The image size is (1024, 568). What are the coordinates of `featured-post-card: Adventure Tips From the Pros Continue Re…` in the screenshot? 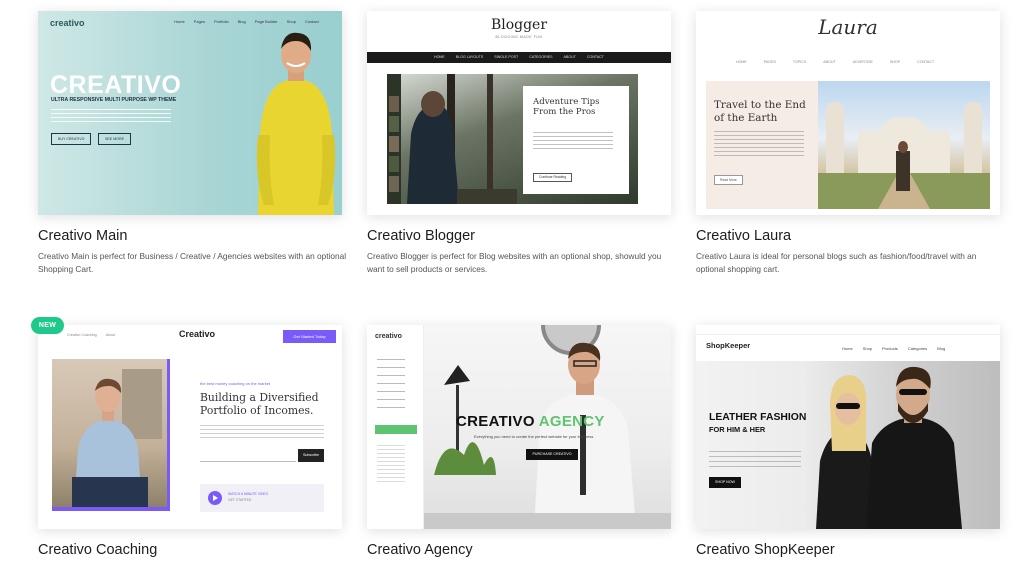 It's located at (576, 140).